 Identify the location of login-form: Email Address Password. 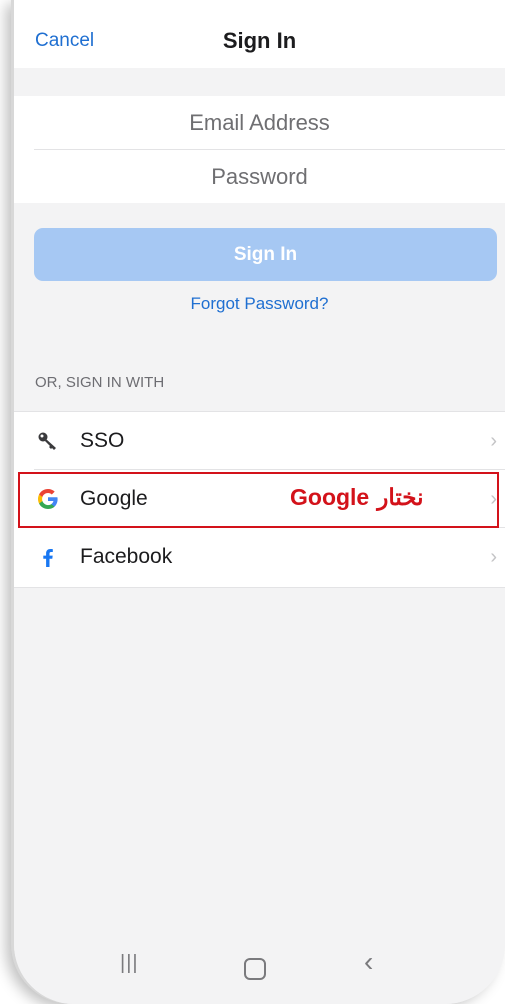
(259, 149).